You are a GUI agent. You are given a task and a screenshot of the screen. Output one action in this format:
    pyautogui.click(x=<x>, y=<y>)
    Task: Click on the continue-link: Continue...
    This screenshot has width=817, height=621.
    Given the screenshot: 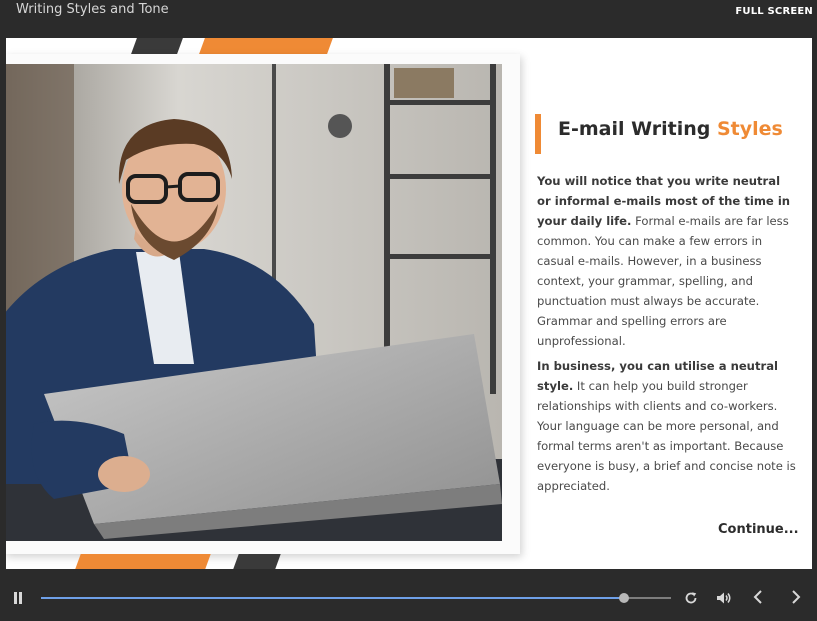 What is the action you would take?
    pyautogui.click(x=758, y=529)
    